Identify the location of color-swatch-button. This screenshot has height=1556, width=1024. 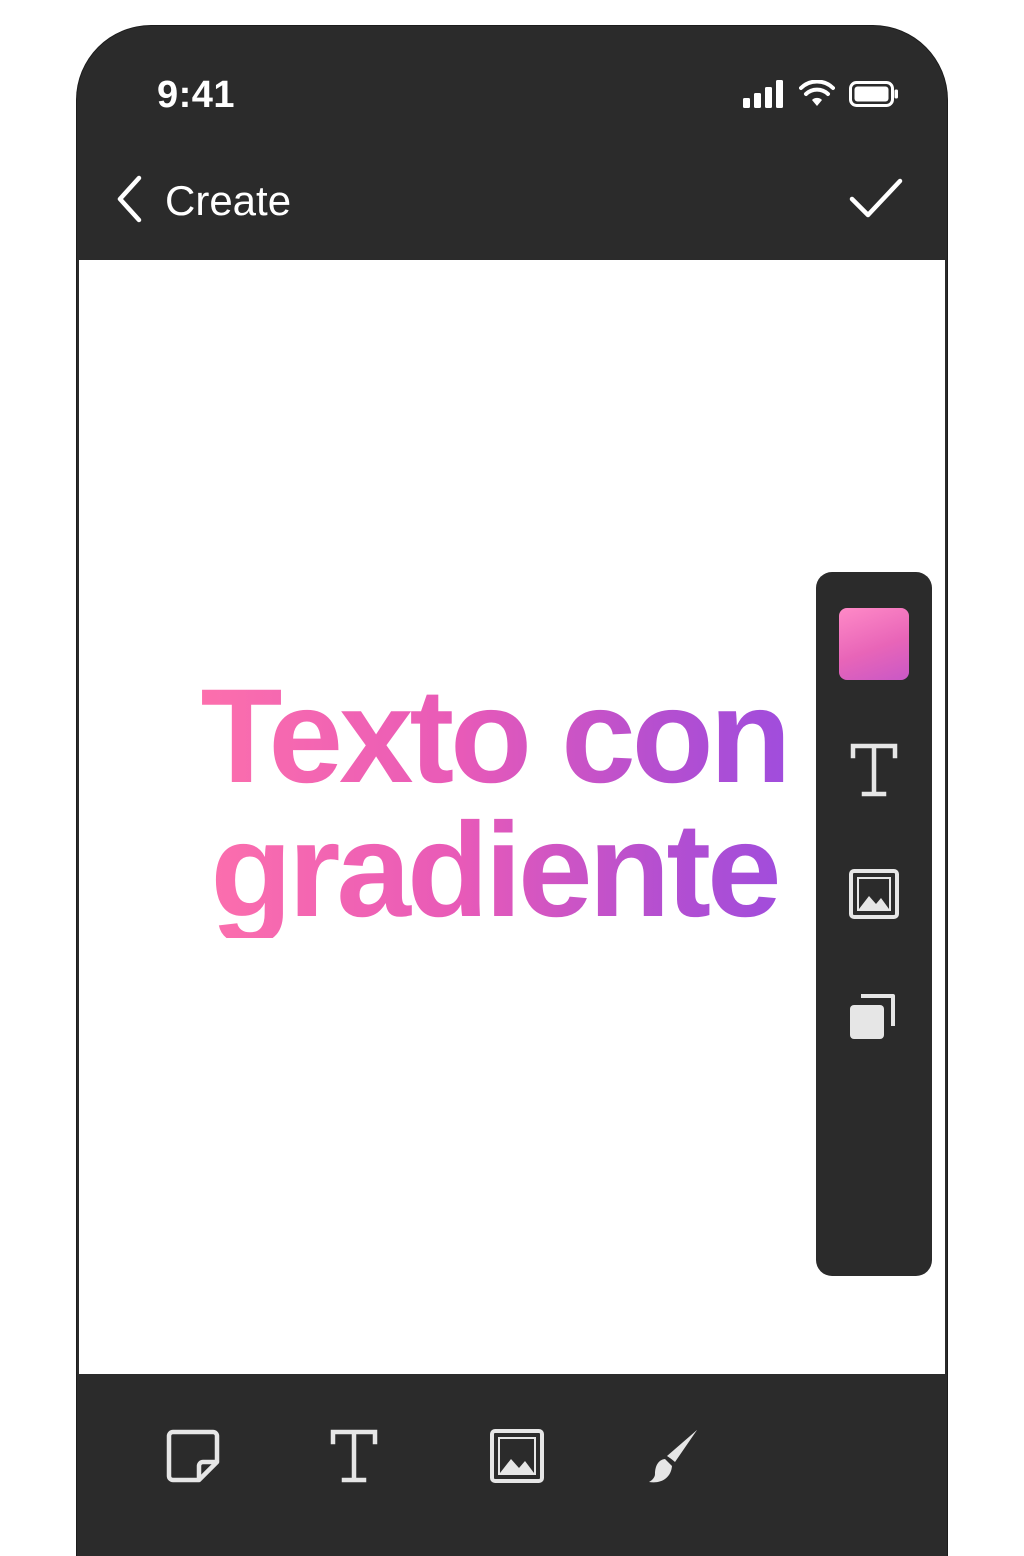
(874, 644).